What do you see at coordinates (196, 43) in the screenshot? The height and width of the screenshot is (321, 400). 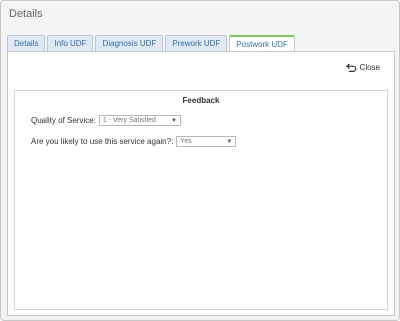 I see `tab-prework-udf: Prework UDF` at bounding box center [196, 43].